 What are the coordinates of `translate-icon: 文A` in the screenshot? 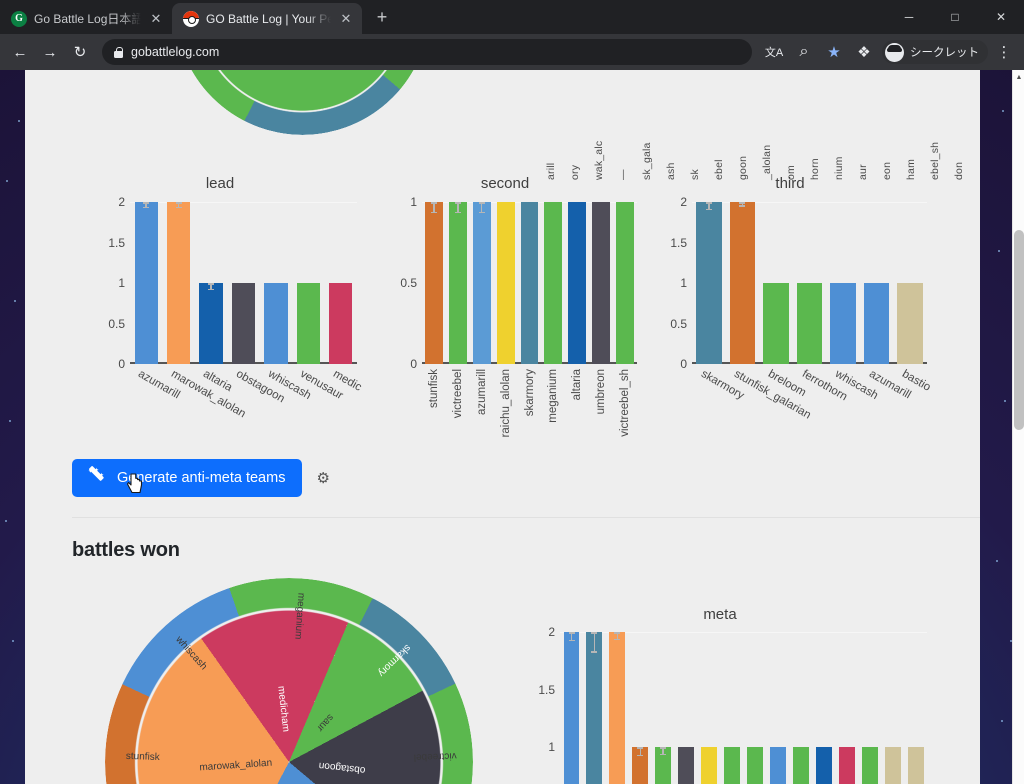 It's located at (774, 52).